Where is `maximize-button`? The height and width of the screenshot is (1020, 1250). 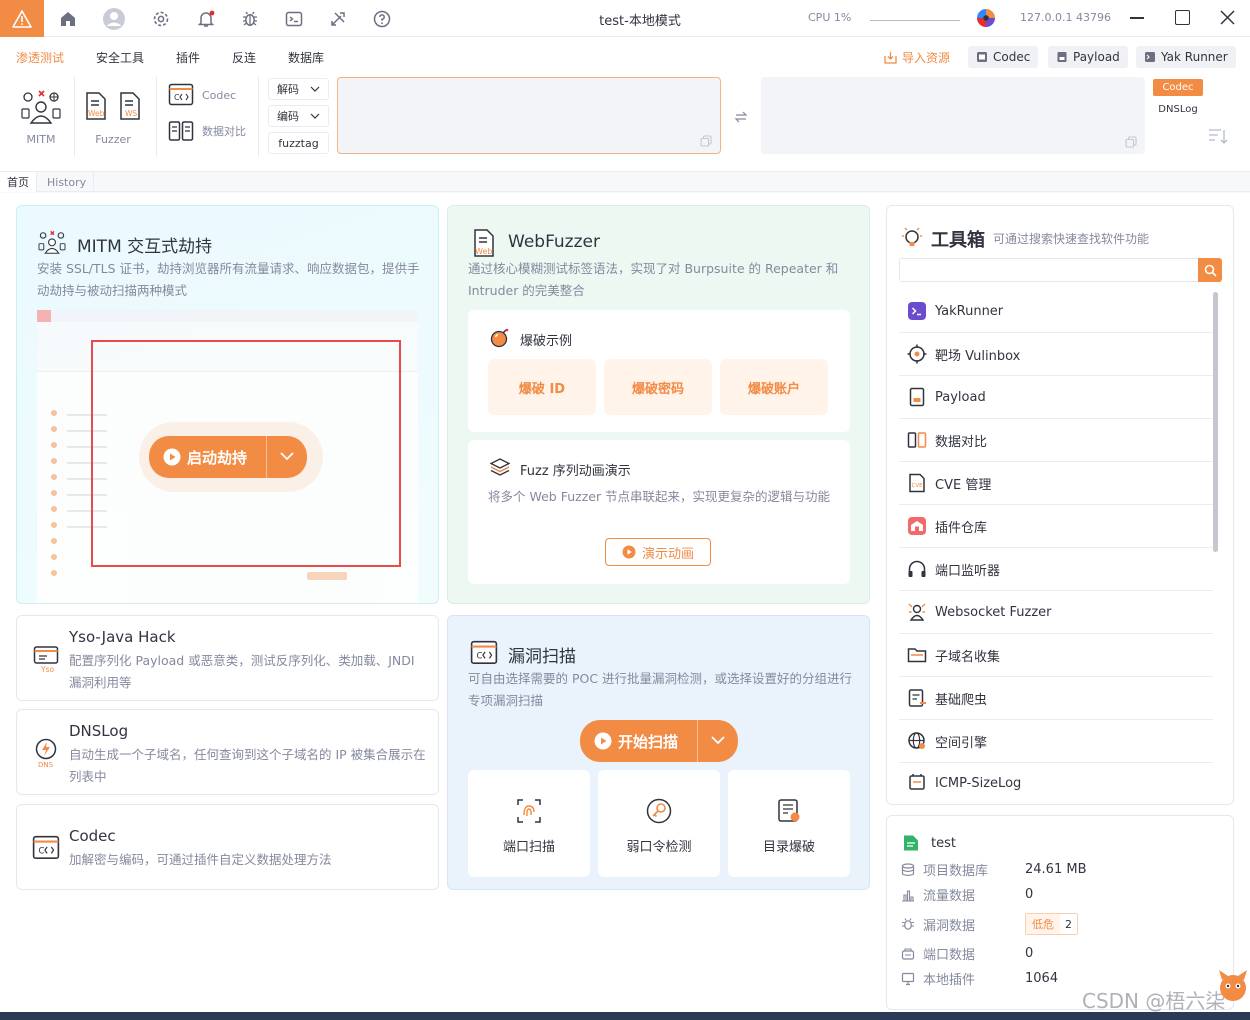
maximize-button is located at coordinates (1182, 17).